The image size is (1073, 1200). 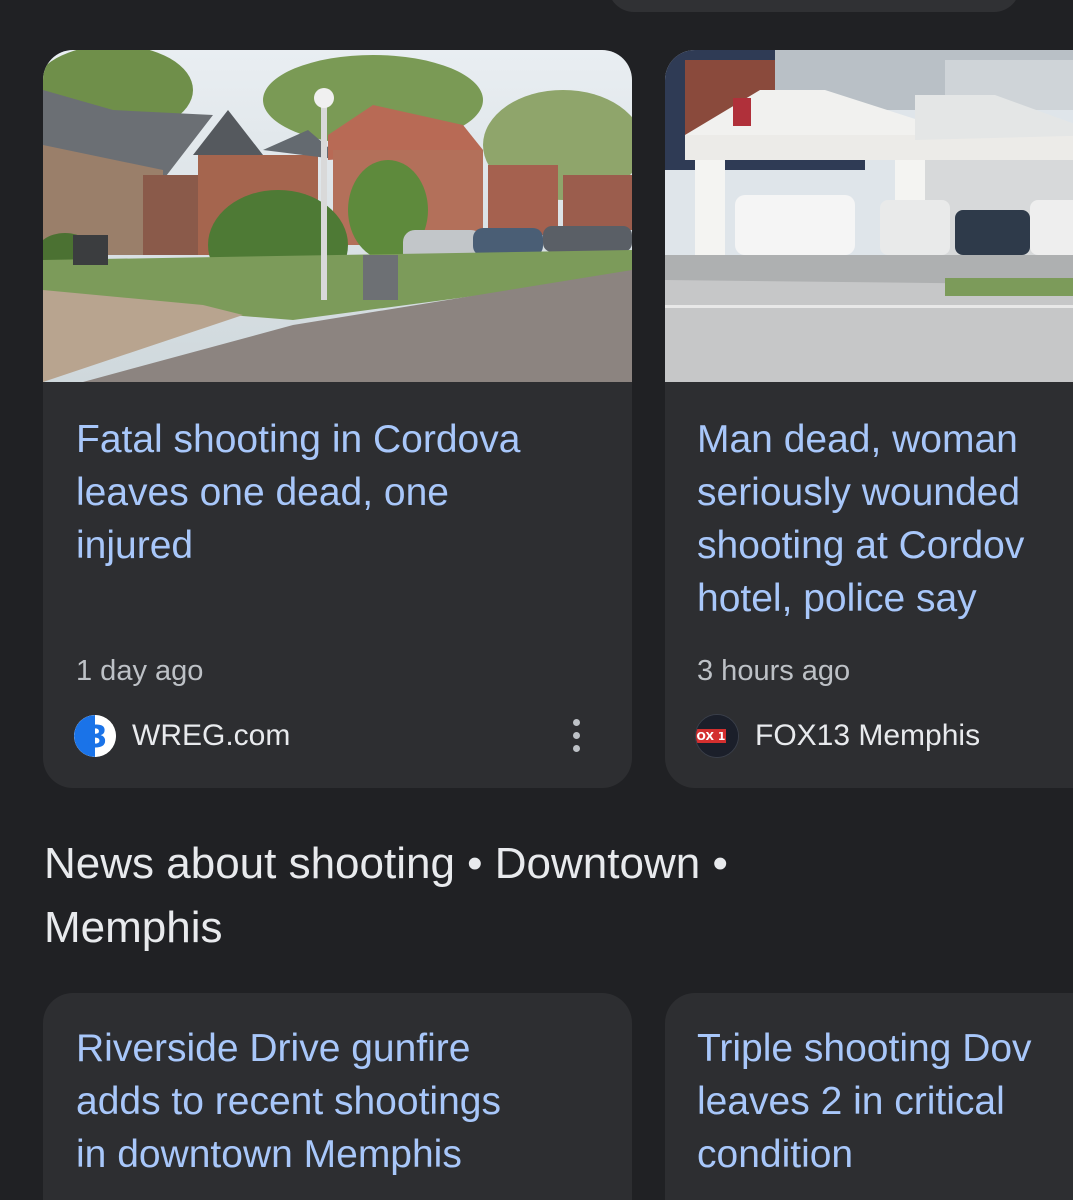 I want to click on more-vert-icon, so click(x=576, y=735).